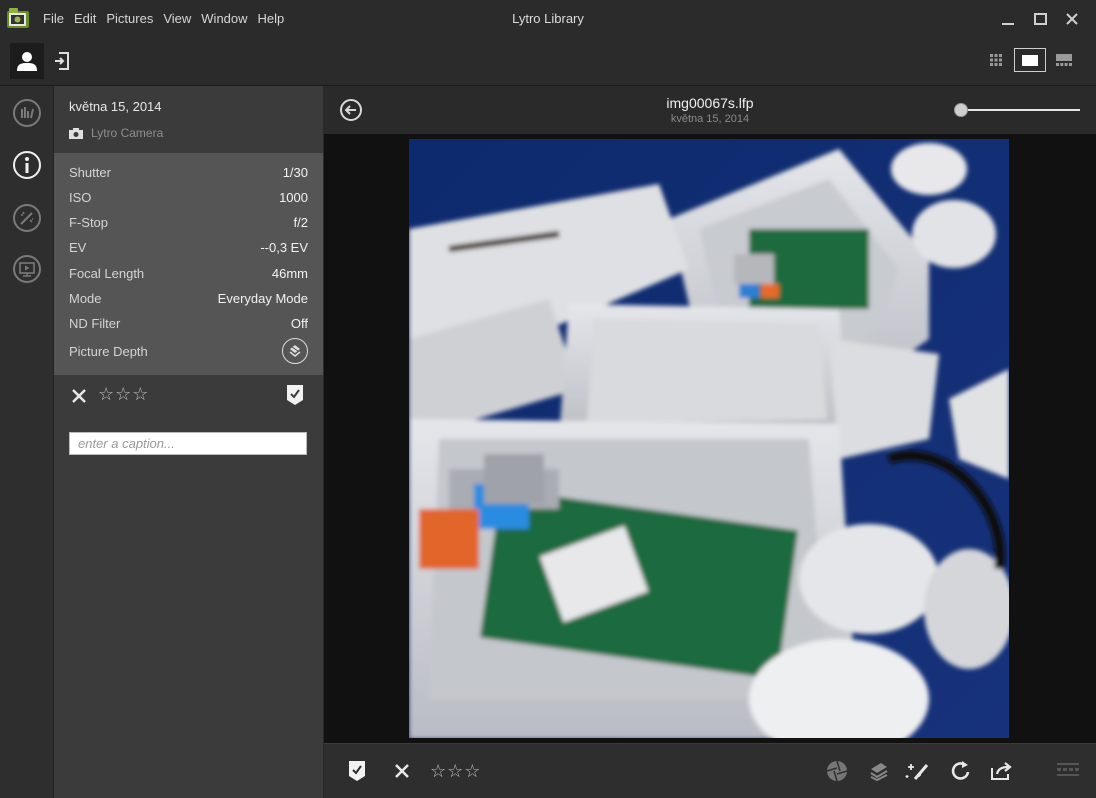 The width and height of the screenshot is (1096, 798). What do you see at coordinates (90, 172) in the screenshot?
I see `exif-key: Shutter` at bounding box center [90, 172].